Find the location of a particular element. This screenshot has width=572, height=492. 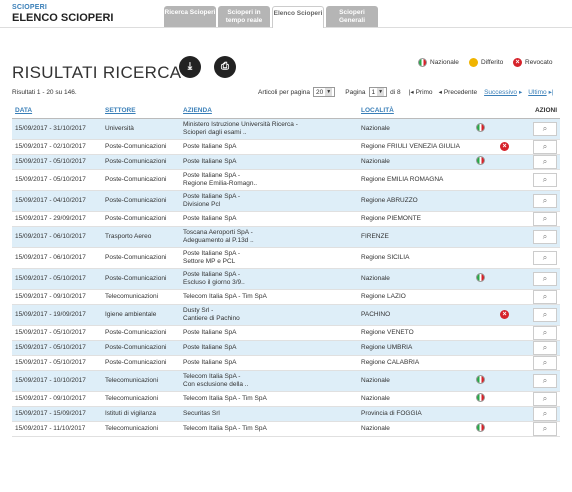

cell-data: 15/09/2017 - 19/09/2017 is located at coordinates (57, 315).